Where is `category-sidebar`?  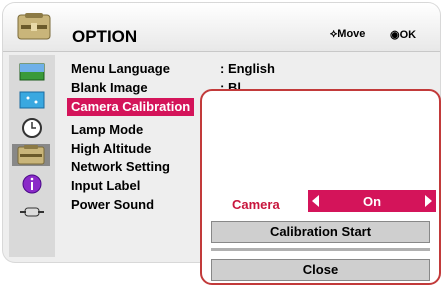 category-sidebar is located at coordinates (32, 156).